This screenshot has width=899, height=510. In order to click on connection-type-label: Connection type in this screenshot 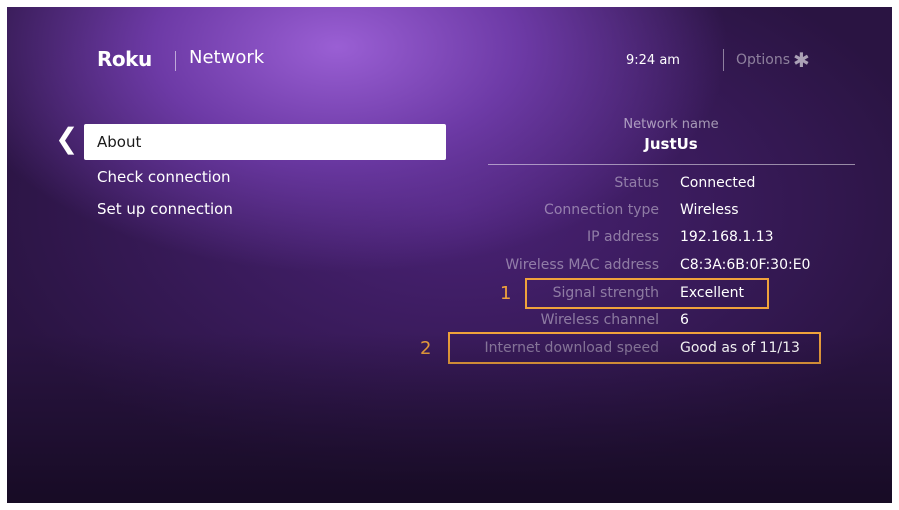, I will do `click(601, 210)`.